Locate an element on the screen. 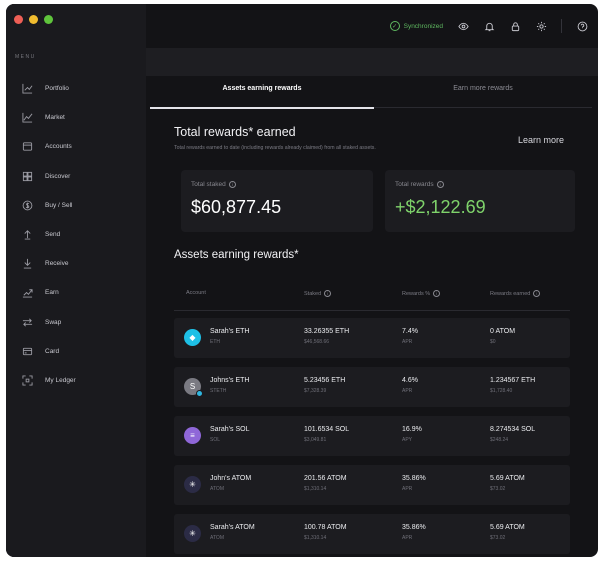 The width and height of the screenshot is (606, 563). maximize-window-button is located at coordinates (48, 19).